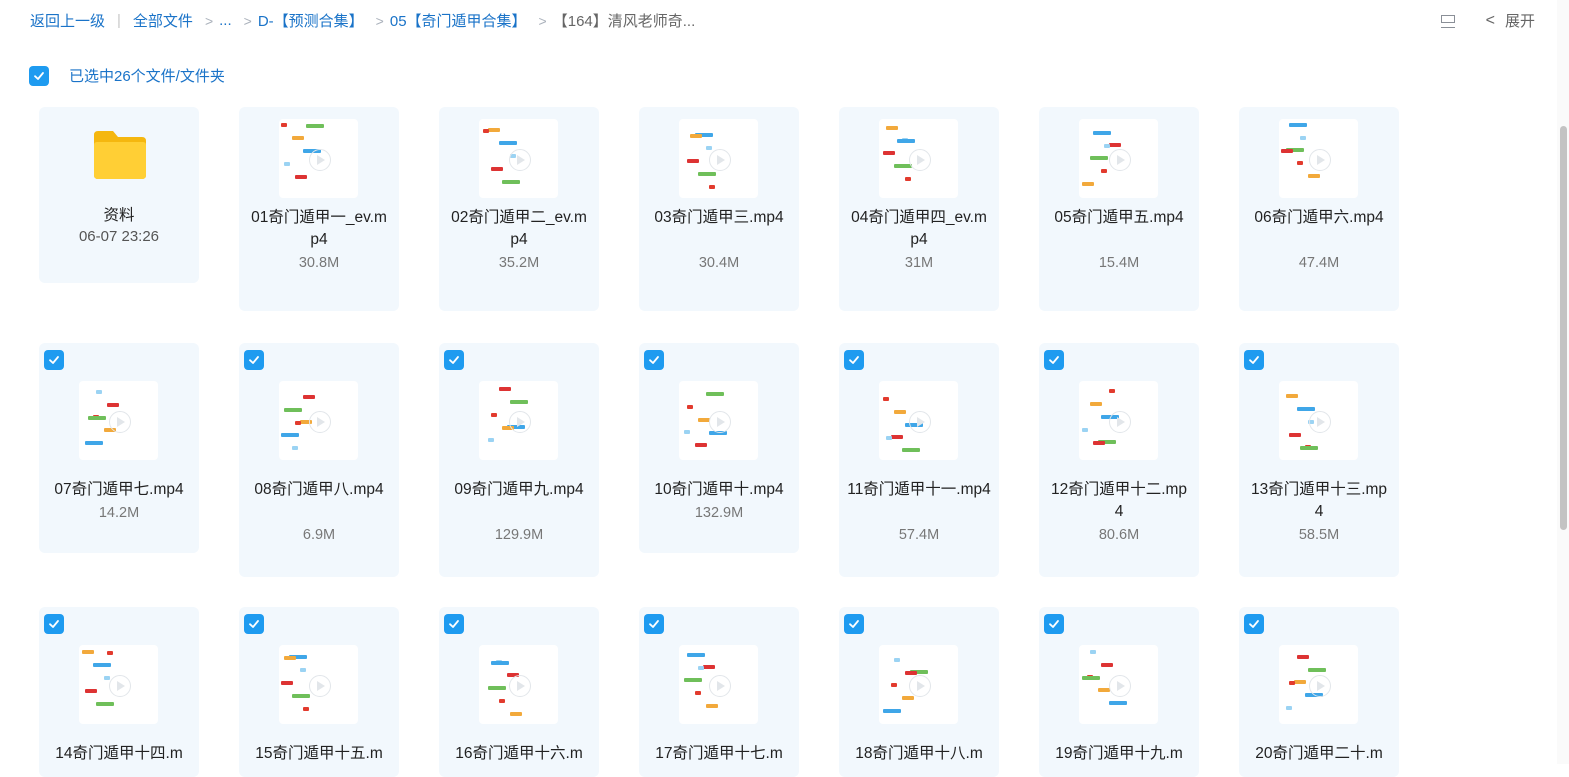 Image resolution: width=1569 pixels, height=777 pixels. I want to click on list-view-icon, so click(1448, 21).